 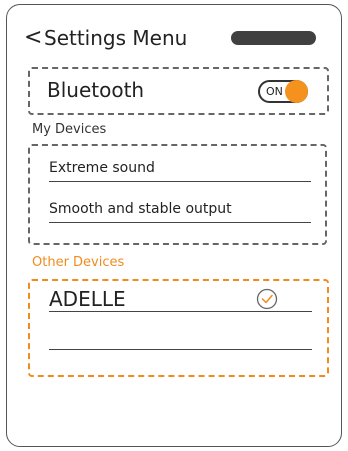 I want to click on device-item-extreme-sound: Extreme sound, so click(x=102, y=168).